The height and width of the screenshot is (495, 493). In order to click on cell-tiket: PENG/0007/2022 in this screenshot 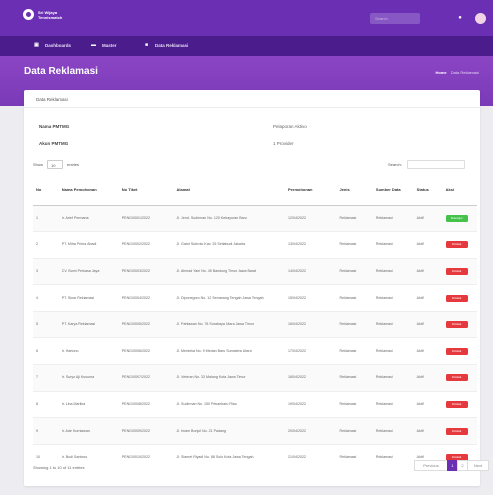, I will do `click(146, 378)`.